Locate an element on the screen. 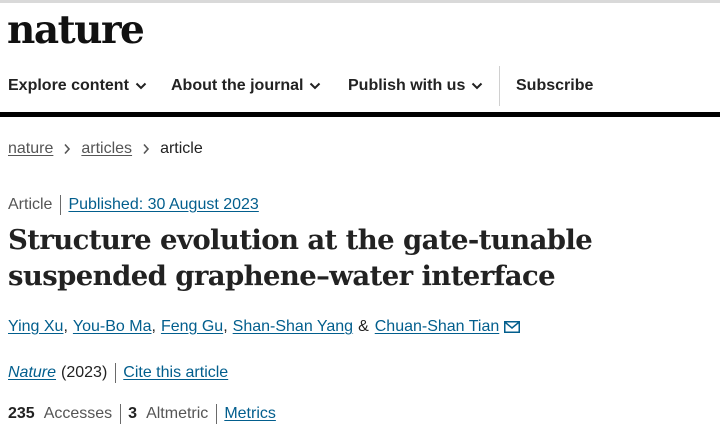 The image size is (720, 443). published-date-link: Published: 30 August 2023 is located at coordinates (163, 205).